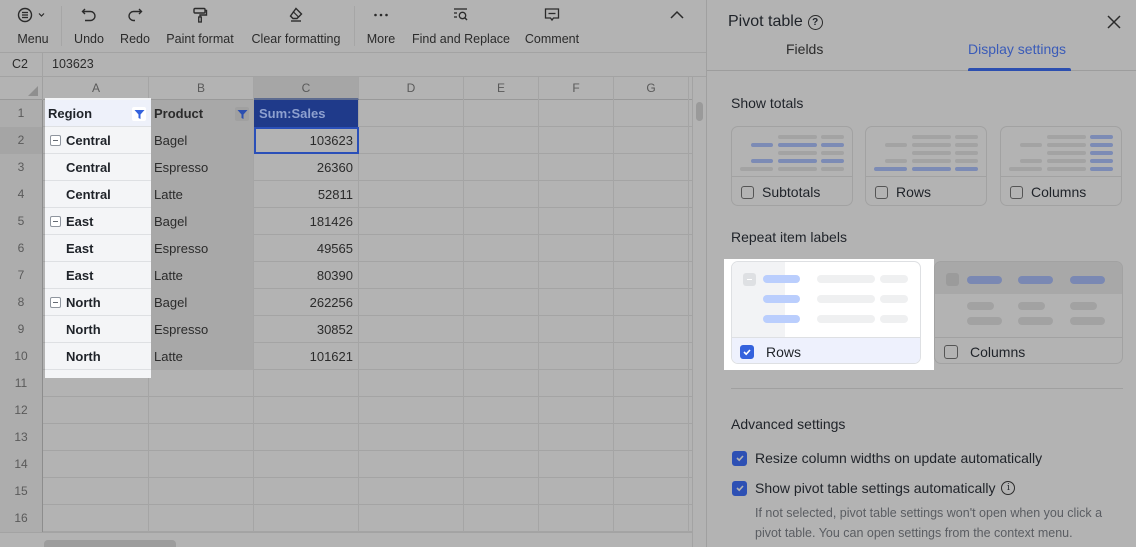 This screenshot has height=547, width=1136. What do you see at coordinates (306, 248) in the screenshot?
I see `cell-sales: 49565` at bounding box center [306, 248].